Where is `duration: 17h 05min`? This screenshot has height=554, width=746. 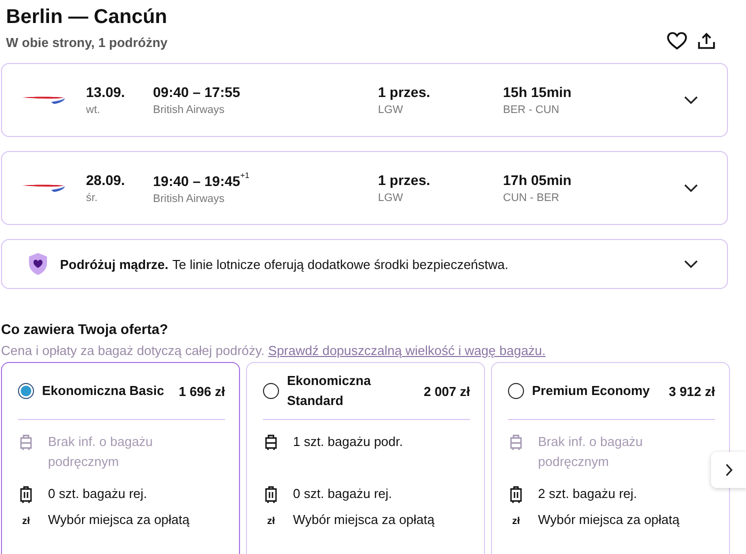
duration: 17h 05min is located at coordinates (537, 180).